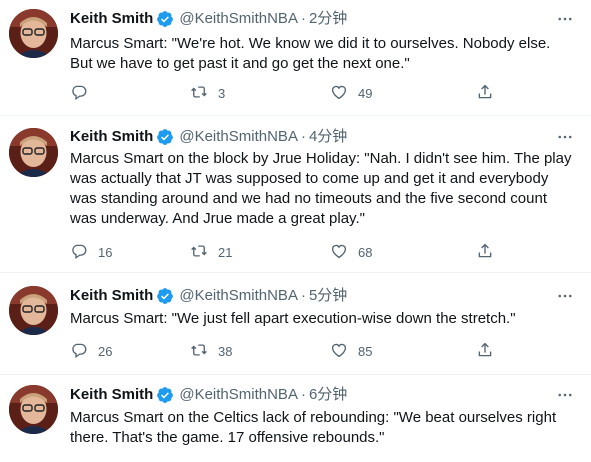 The height and width of the screenshot is (462, 591). What do you see at coordinates (365, 252) in the screenshot?
I see `like-count: 68` at bounding box center [365, 252].